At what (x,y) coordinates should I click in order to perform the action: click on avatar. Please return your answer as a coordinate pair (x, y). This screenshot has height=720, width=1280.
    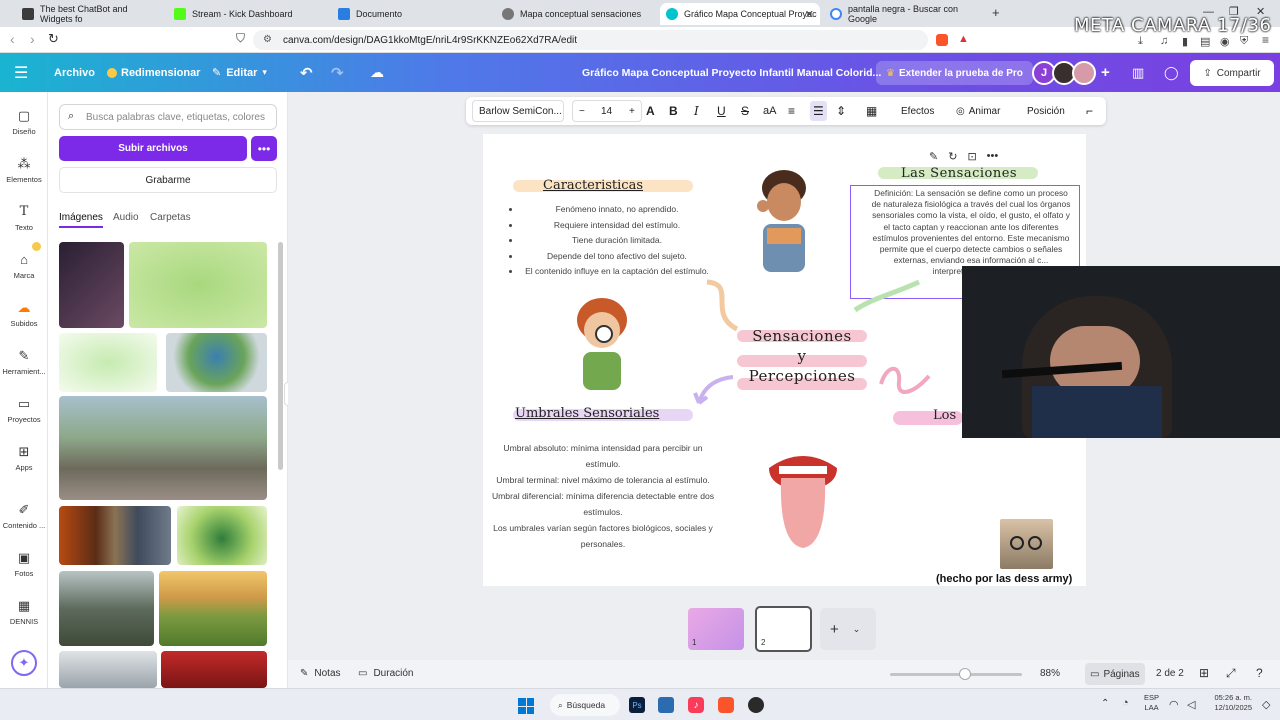
    Looking at the image, I should click on (1084, 73).